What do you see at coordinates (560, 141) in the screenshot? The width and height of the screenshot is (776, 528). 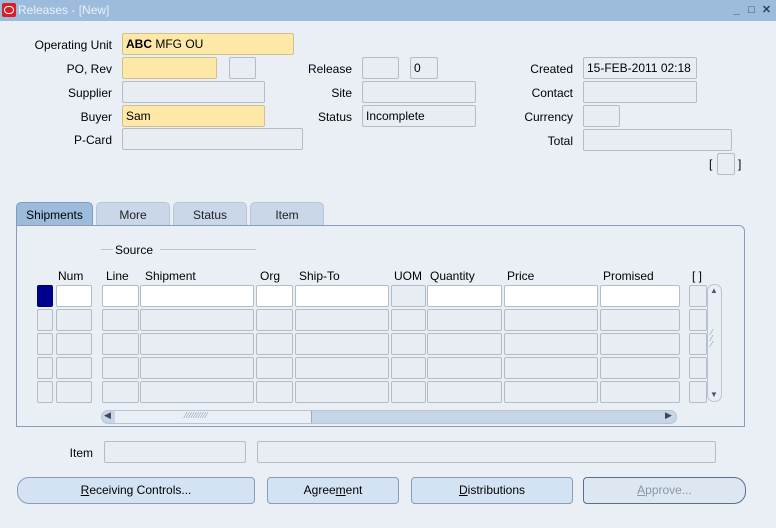 I see `total-label: Total` at bounding box center [560, 141].